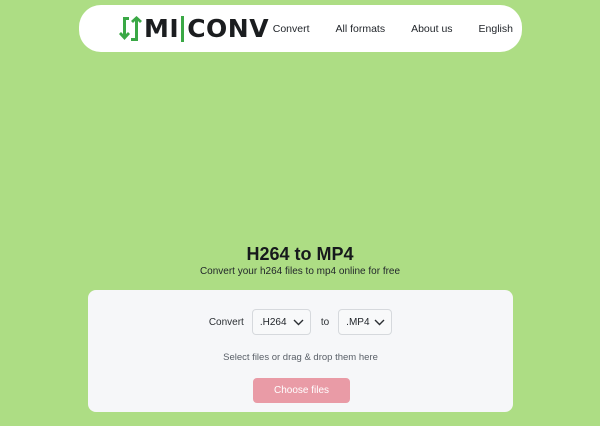 Image resolution: width=600 pixels, height=426 pixels. I want to click on logo-text: CONV, so click(228, 28).